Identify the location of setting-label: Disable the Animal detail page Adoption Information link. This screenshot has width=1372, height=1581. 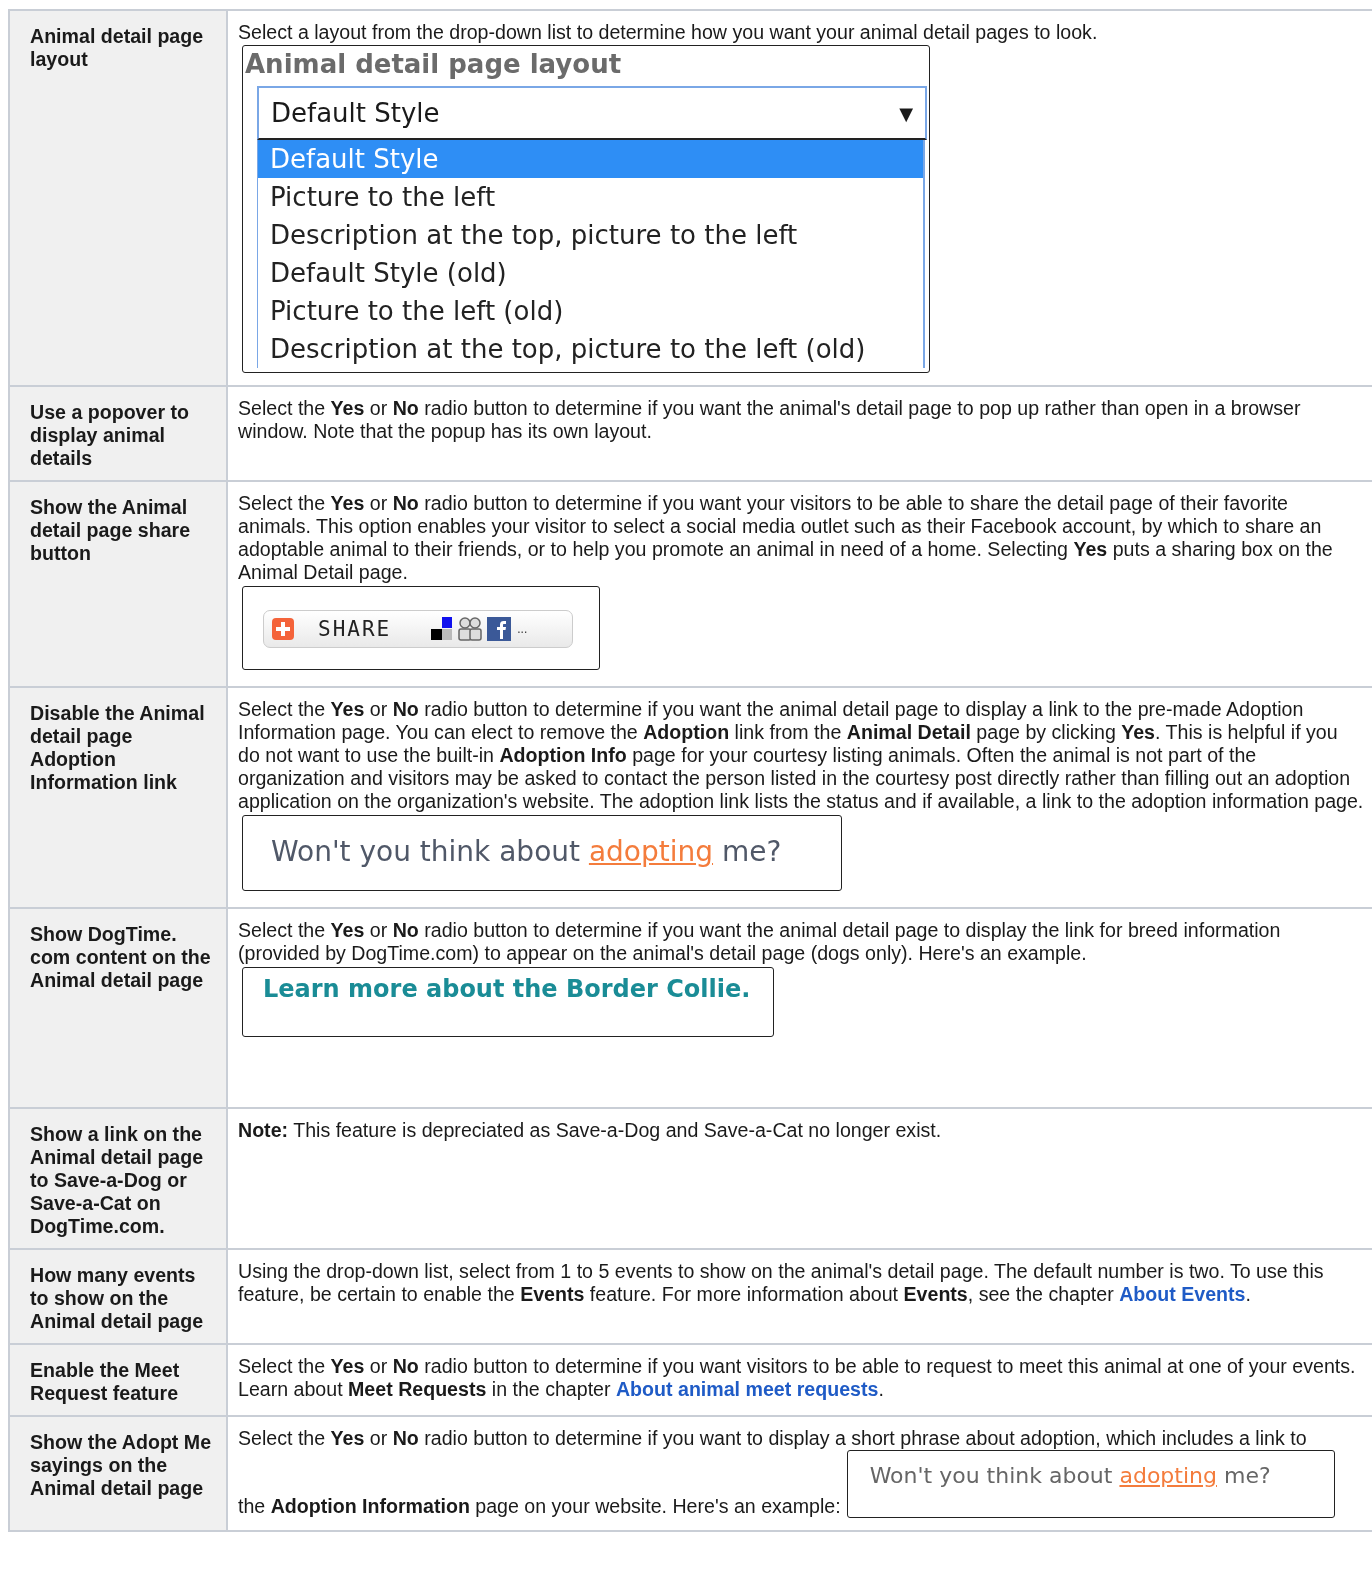
(118, 797).